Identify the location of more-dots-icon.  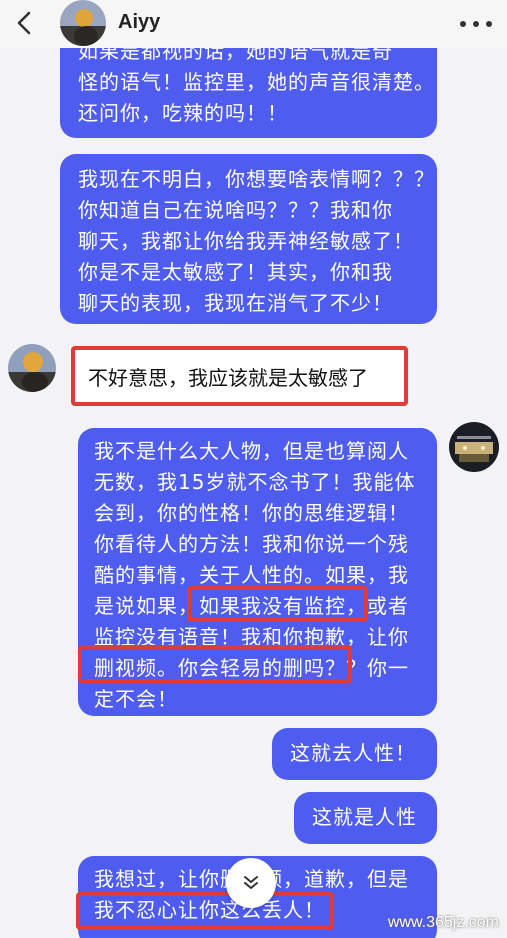
(476, 24).